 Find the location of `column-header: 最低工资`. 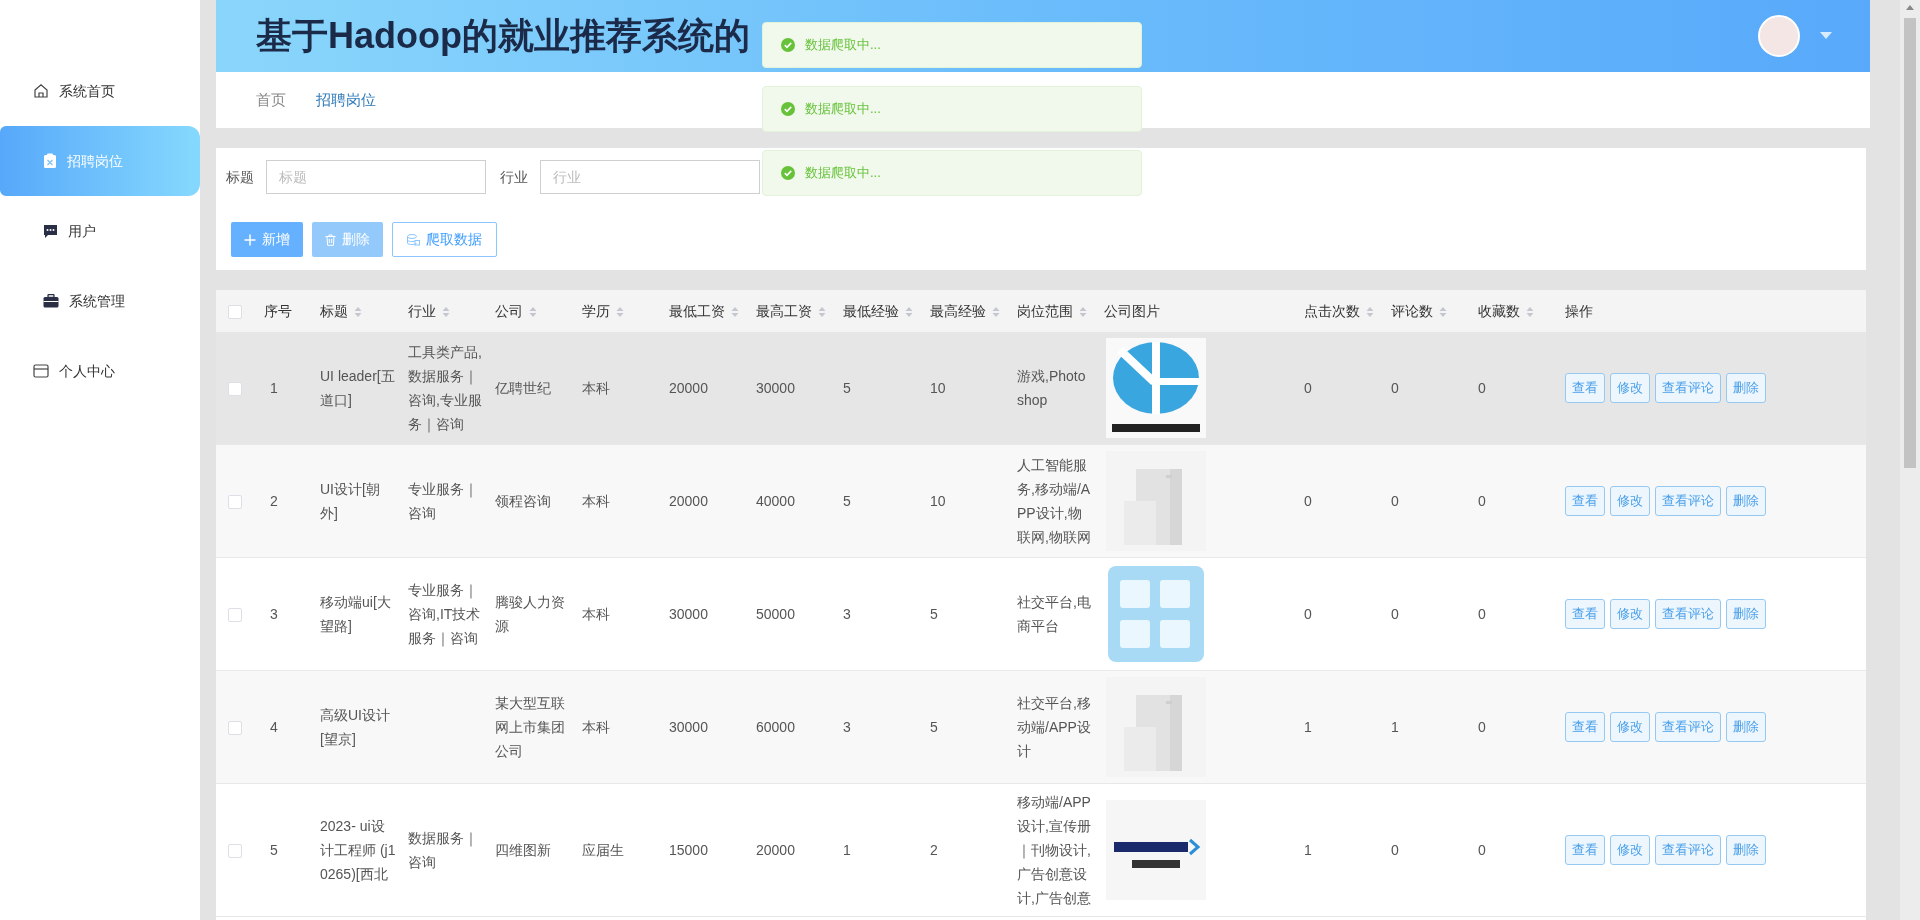

column-header: 最低工资 is located at coordinates (697, 310).